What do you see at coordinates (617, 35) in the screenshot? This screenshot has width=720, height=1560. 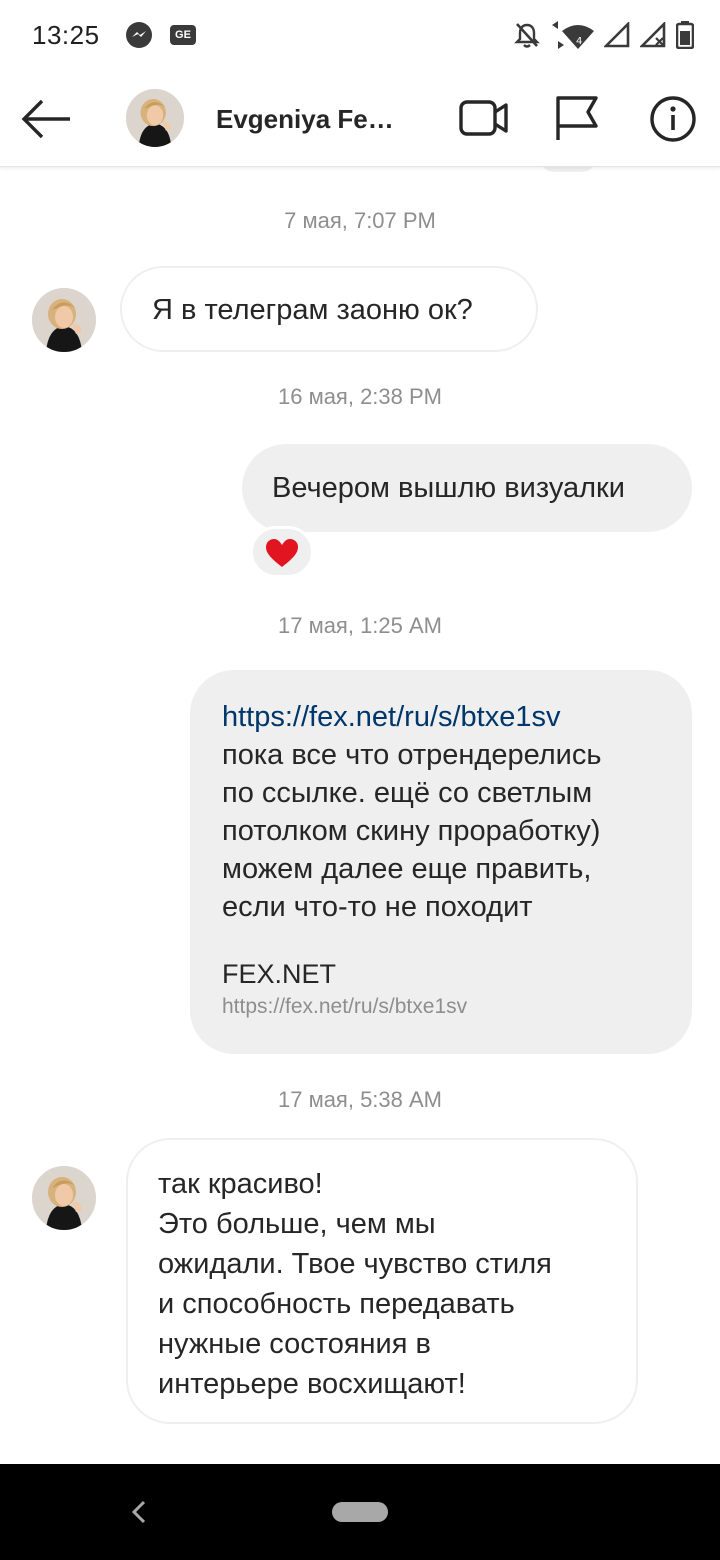 I see `signal-icon` at bounding box center [617, 35].